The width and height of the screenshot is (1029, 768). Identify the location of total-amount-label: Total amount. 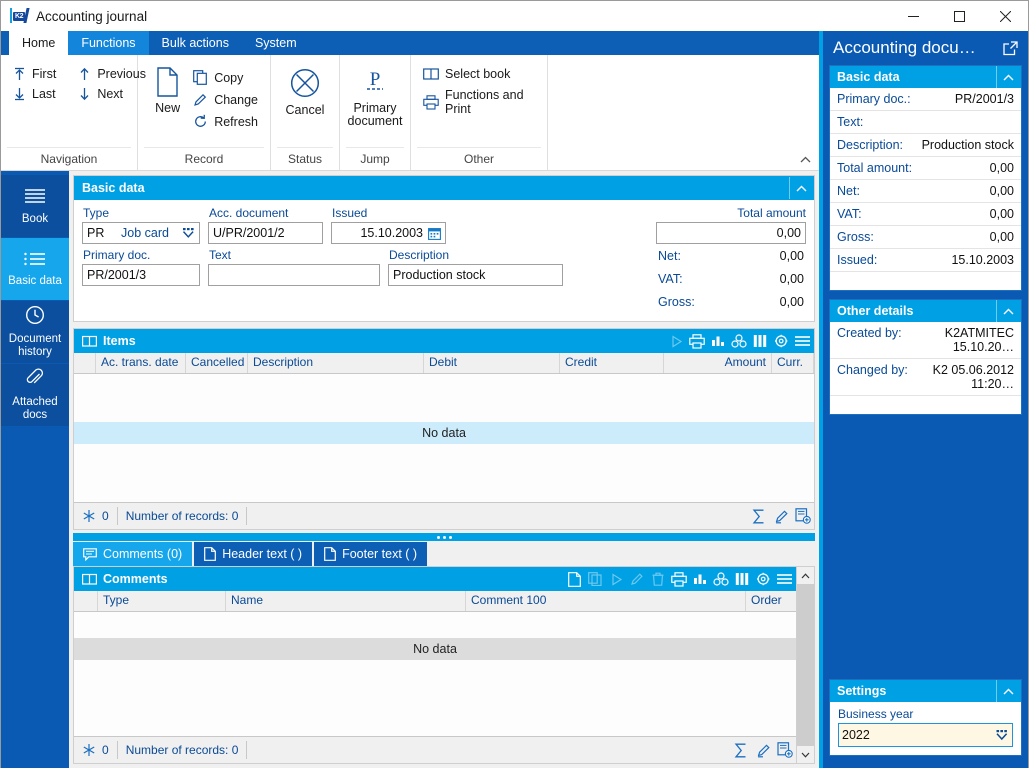
(771, 213).